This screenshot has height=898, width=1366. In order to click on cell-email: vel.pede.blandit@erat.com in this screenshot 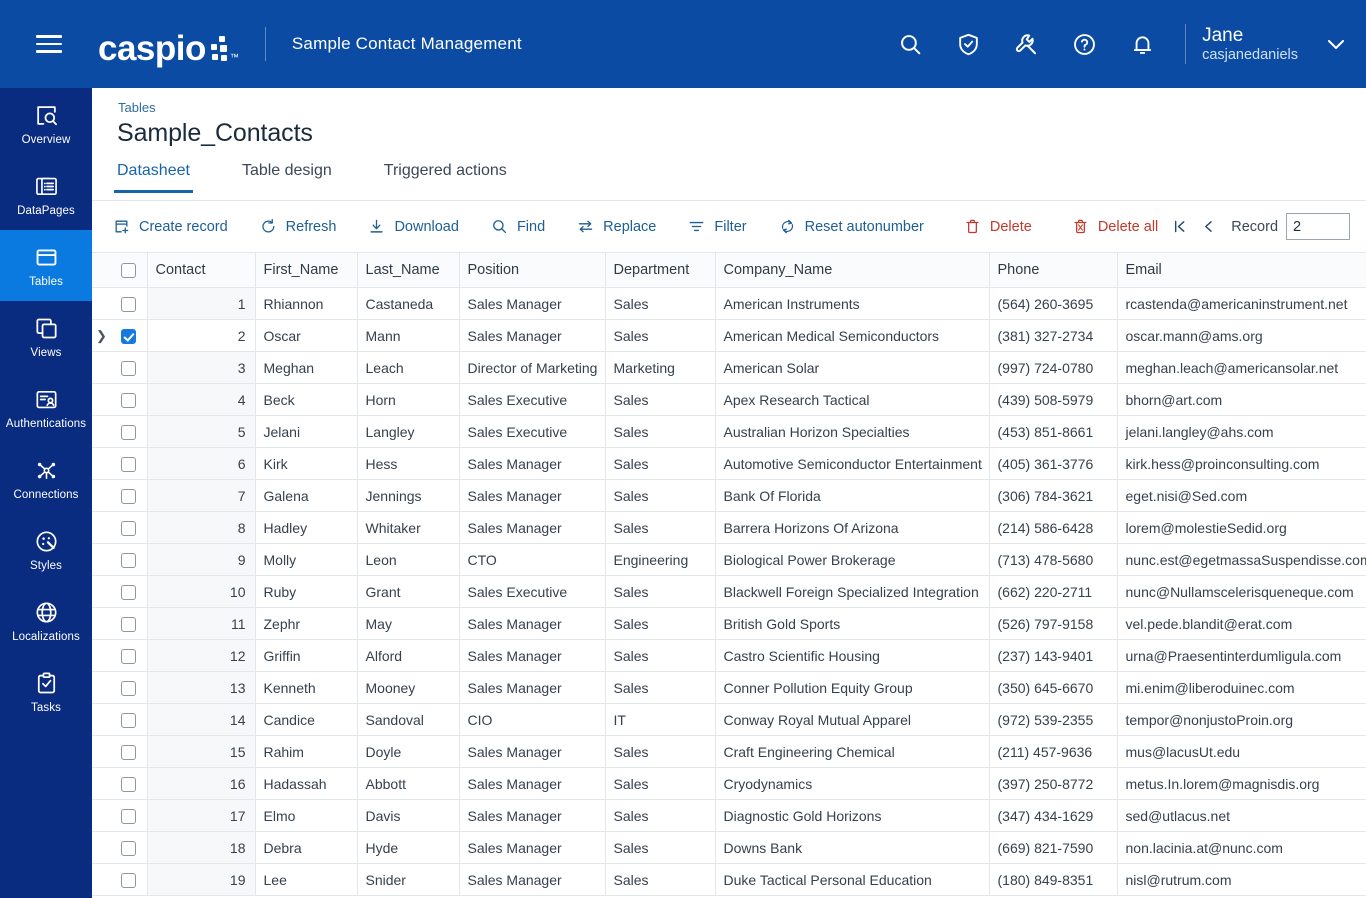, I will do `click(1241, 623)`.